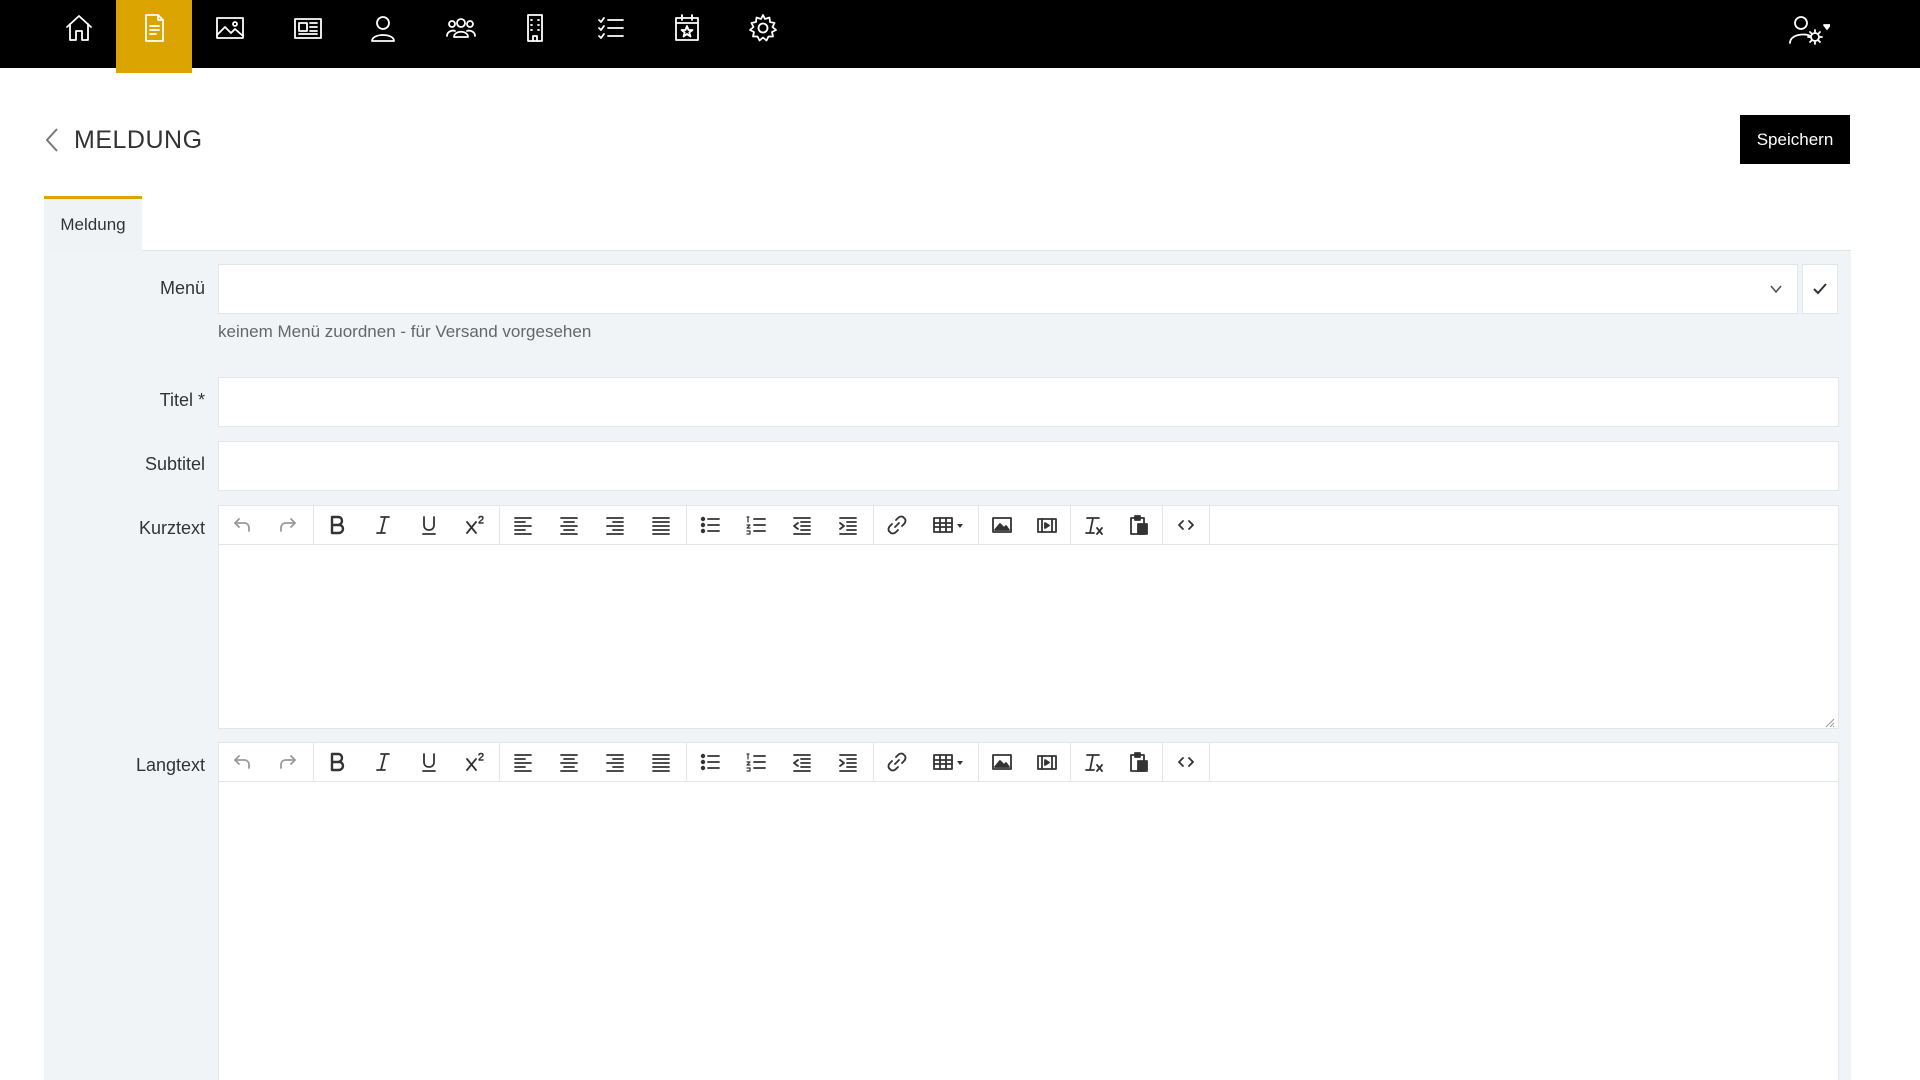 Image resolution: width=1920 pixels, height=1080 pixels. What do you see at coordinates (611, 34) in the screenshot?
I see `nav-tasks` at bounding box center [611, 34].